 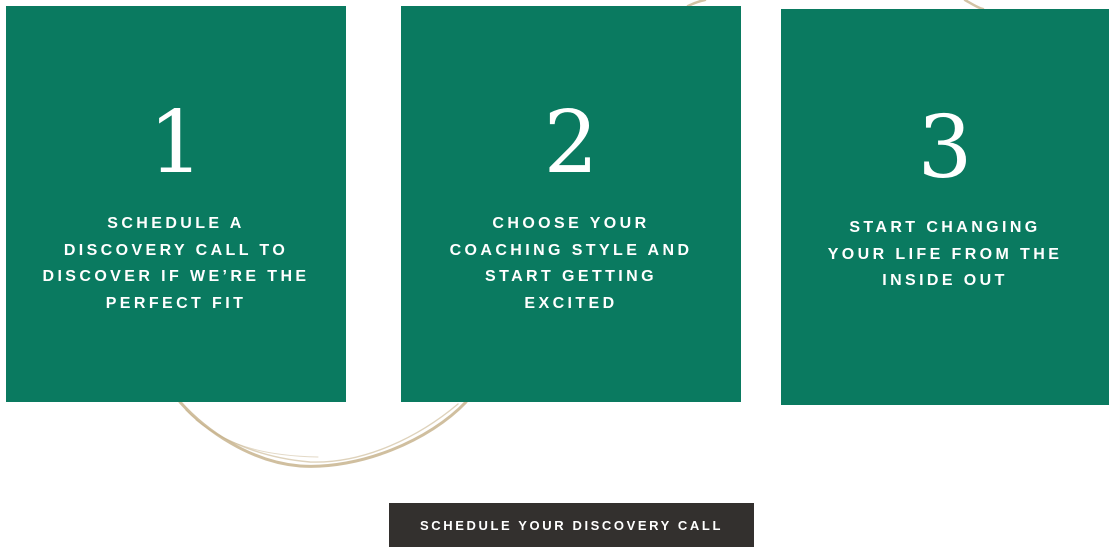 I want to click on step-number-1: 1, so click(x=176, y=143).